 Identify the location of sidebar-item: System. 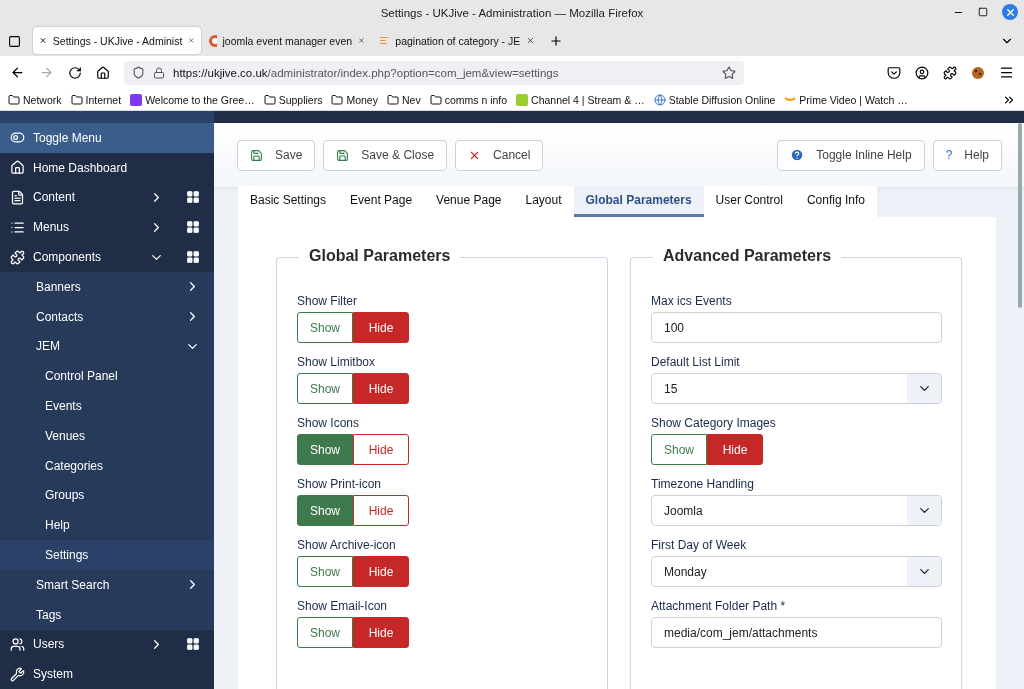
(107, 674).